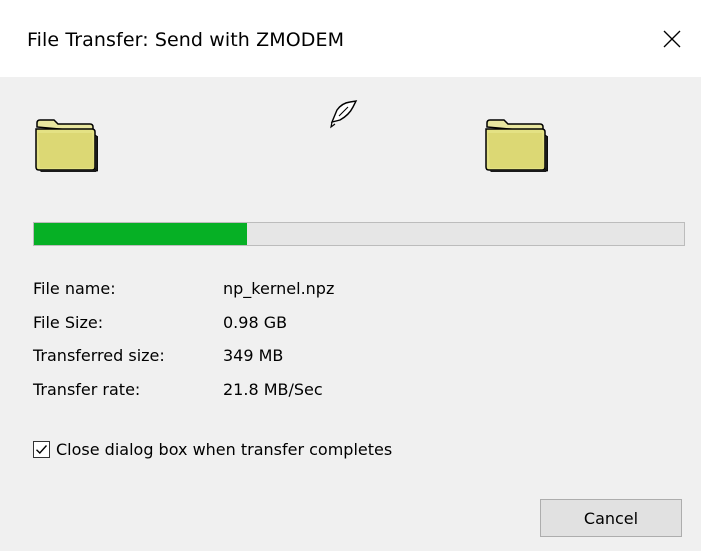  Describe the element at coordinates (353, 391) in the screenshot. I see `transfer-rate-row: Transfer rate: 21.8 MB/Sec` at that location.